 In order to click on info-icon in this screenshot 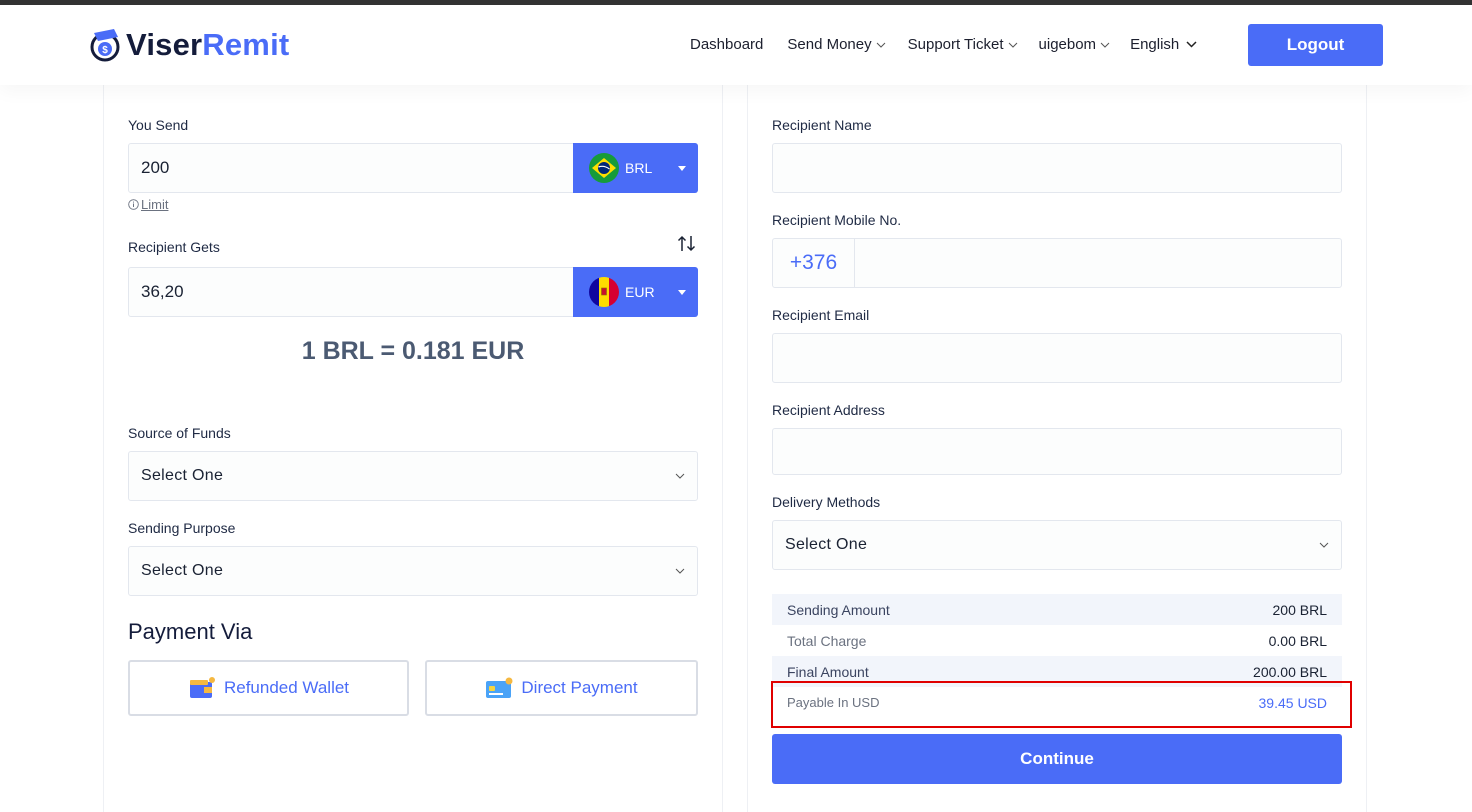, I will do `click(133, 204)`.